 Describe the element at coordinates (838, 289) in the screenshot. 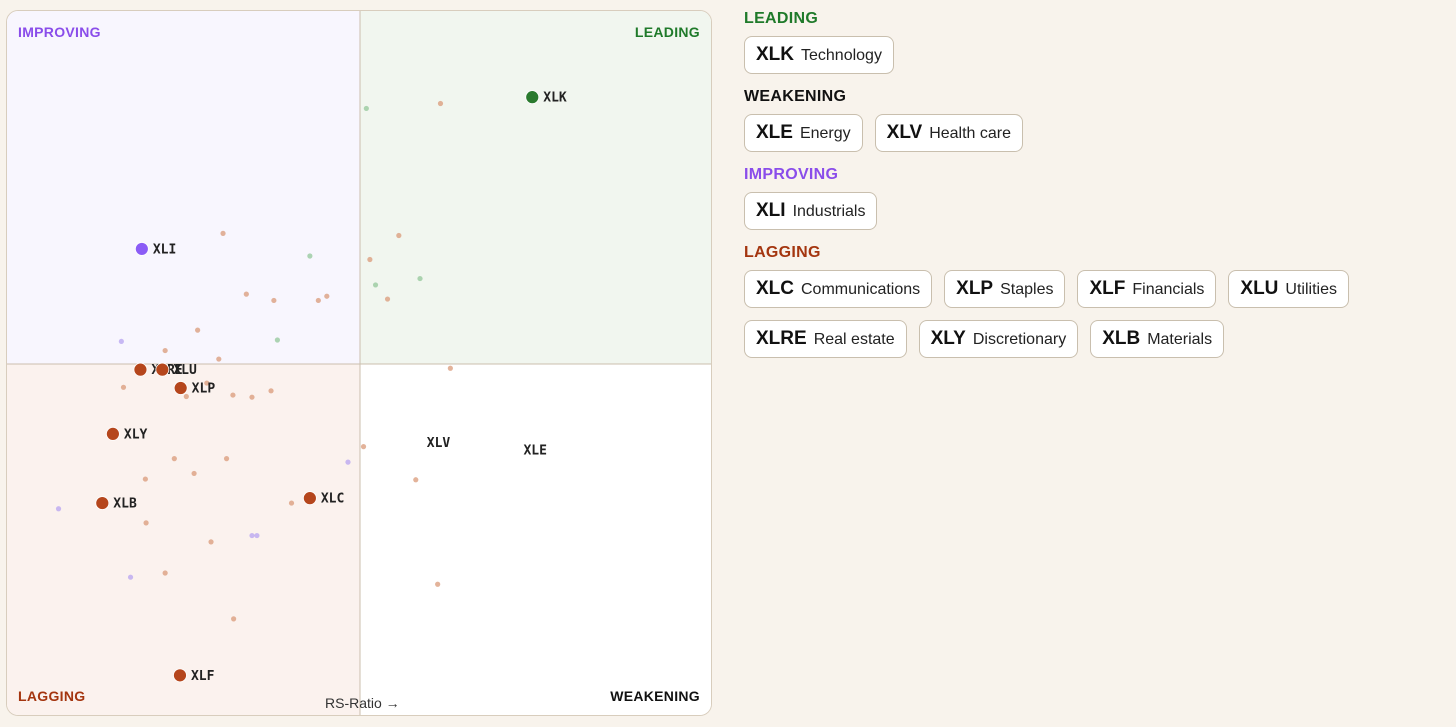

I see `sector-chip-xlc: XLC Communications` at that location.